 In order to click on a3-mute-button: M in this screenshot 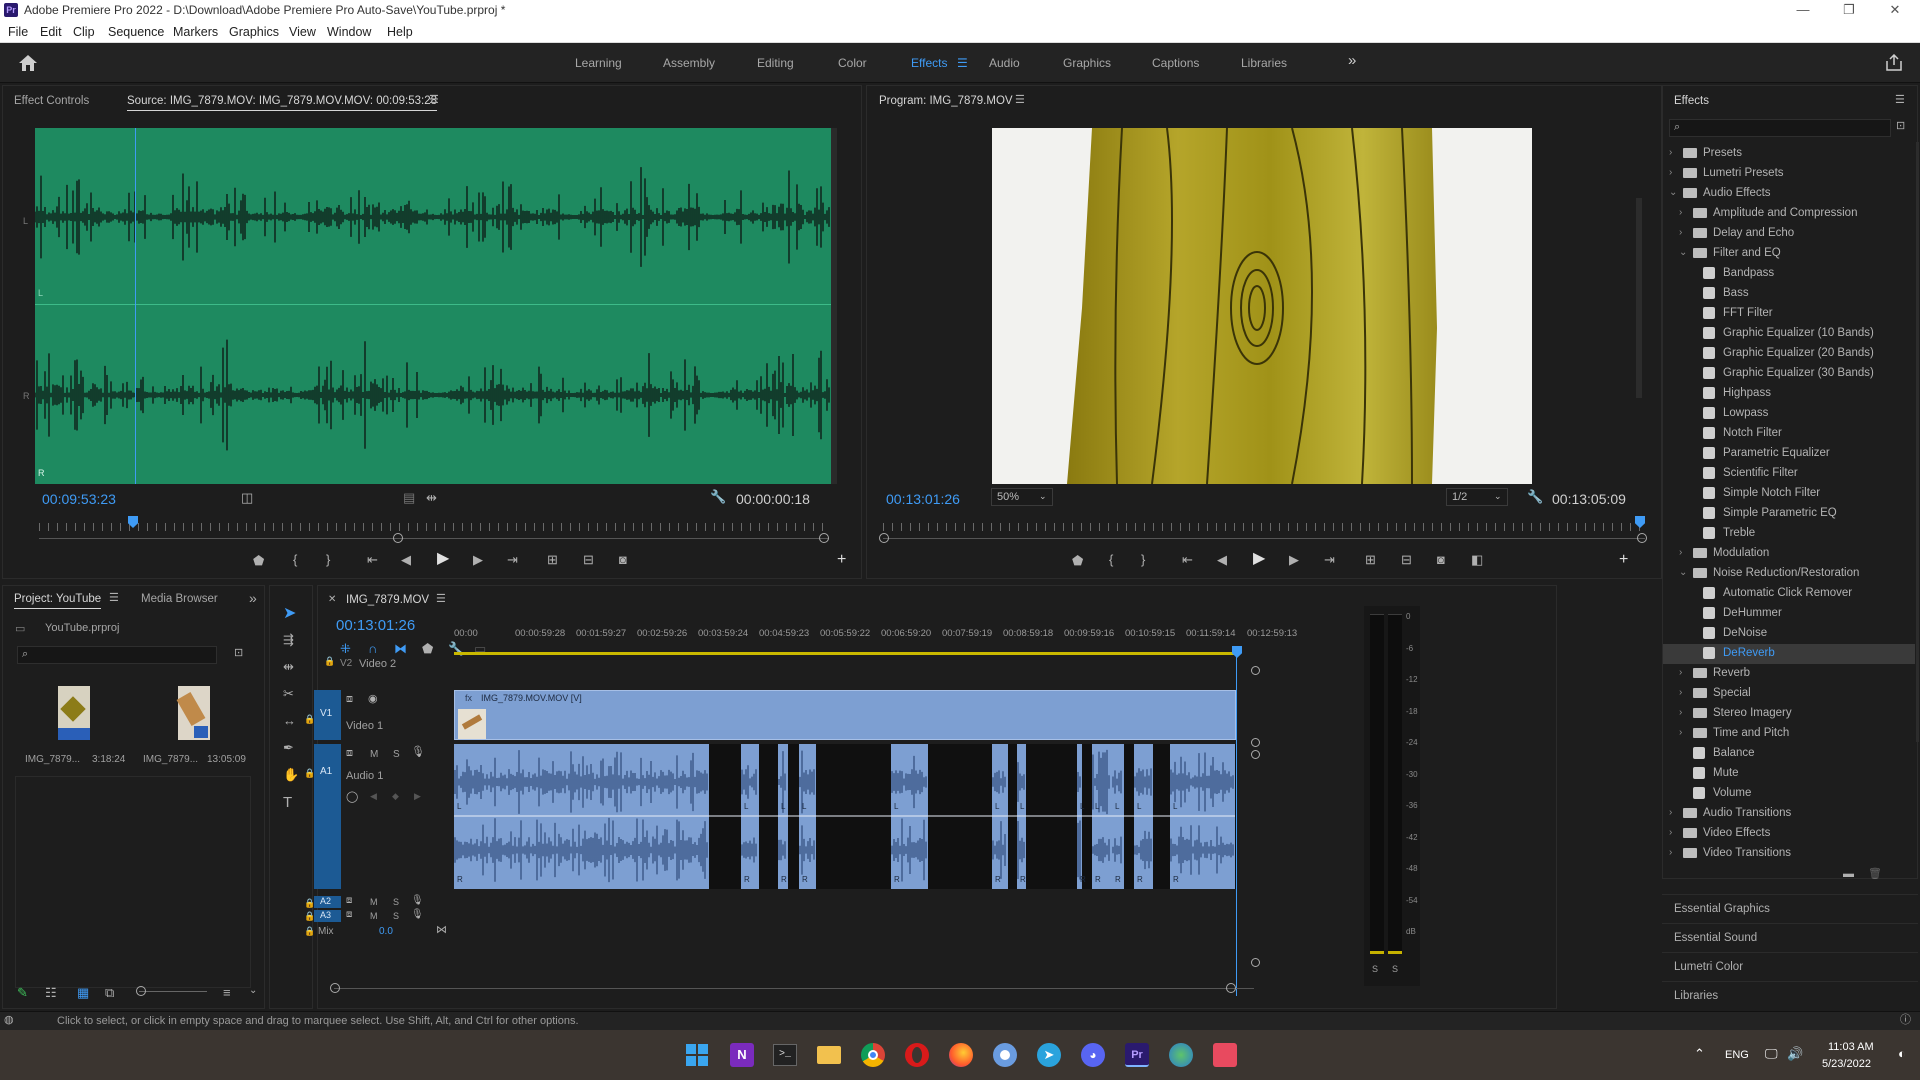, I will do `click(374, 916)`.